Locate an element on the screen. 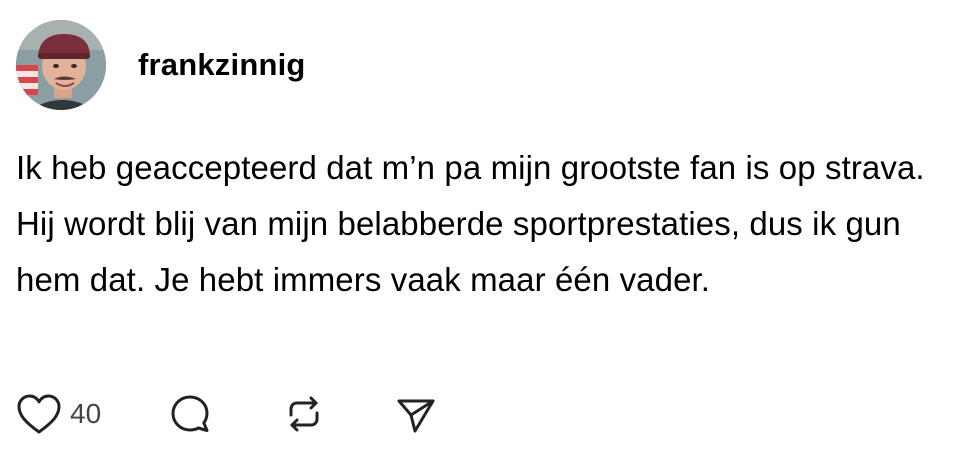  like-button: 40 is located at coordinates (58, 414).